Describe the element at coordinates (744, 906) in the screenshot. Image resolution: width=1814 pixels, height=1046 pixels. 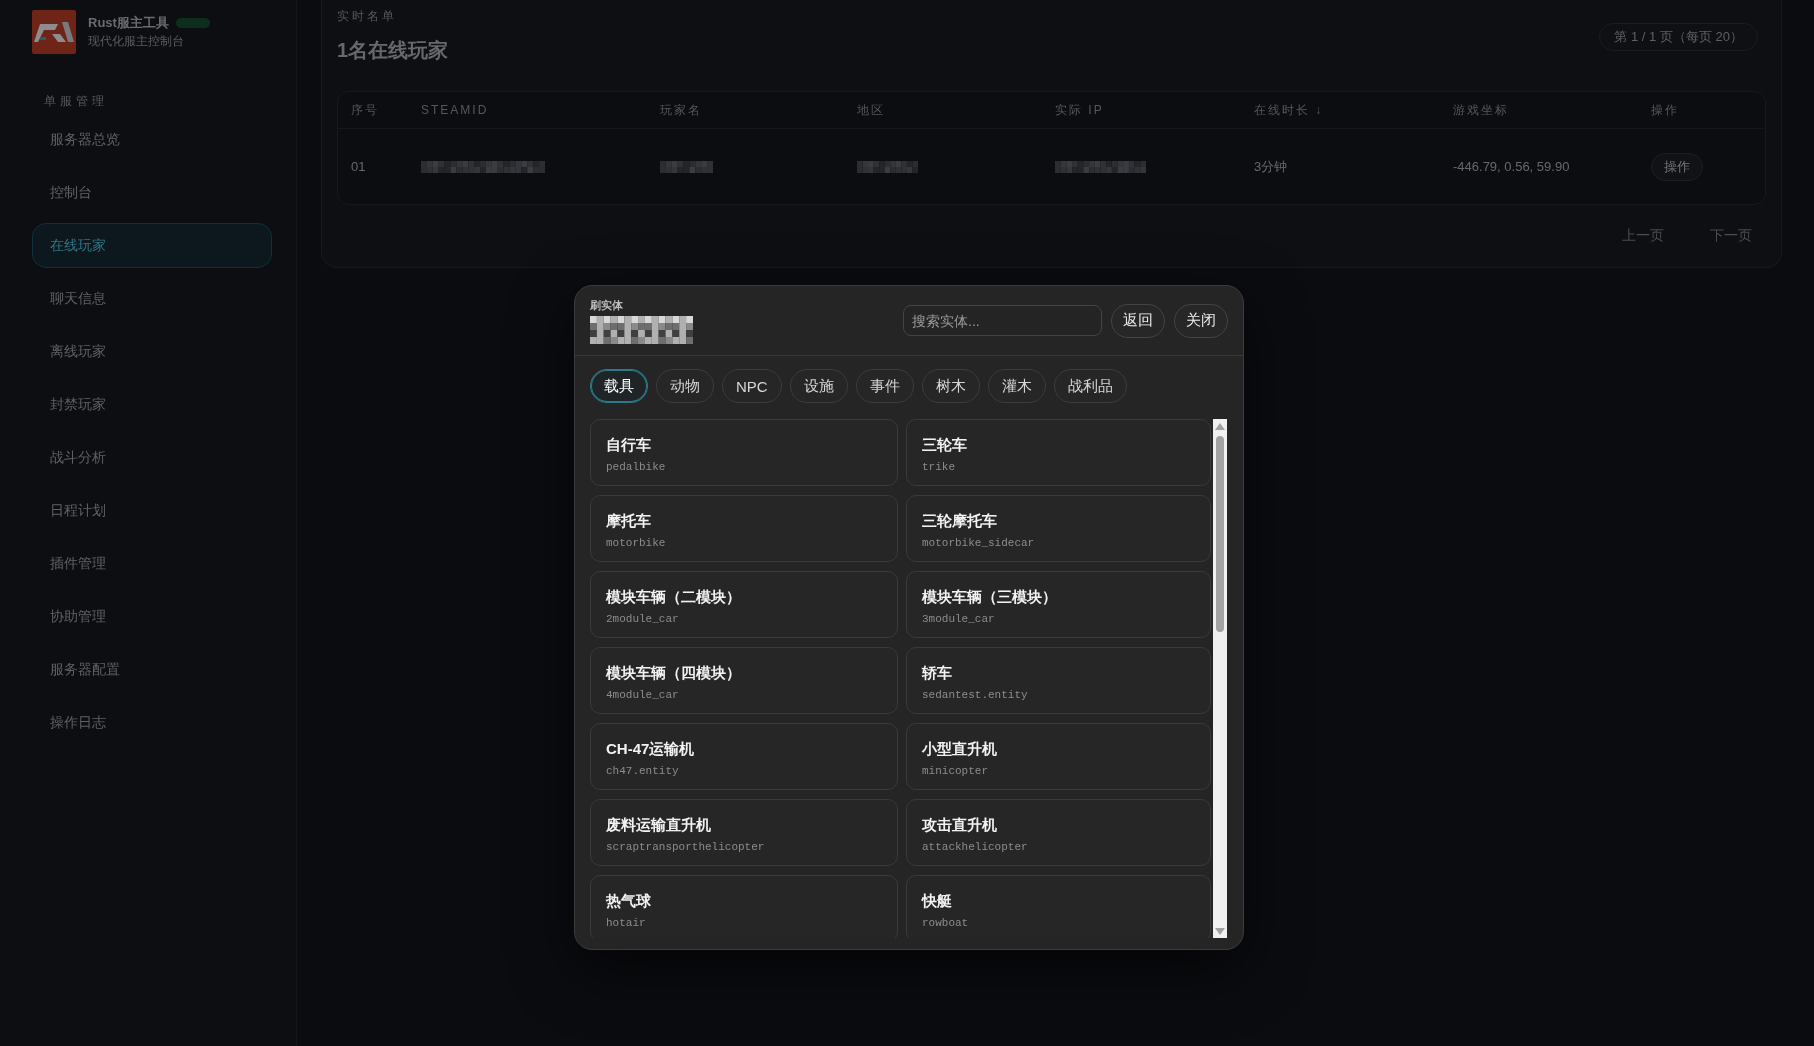
I see `entity-card: 热气球 hotair` at that location.